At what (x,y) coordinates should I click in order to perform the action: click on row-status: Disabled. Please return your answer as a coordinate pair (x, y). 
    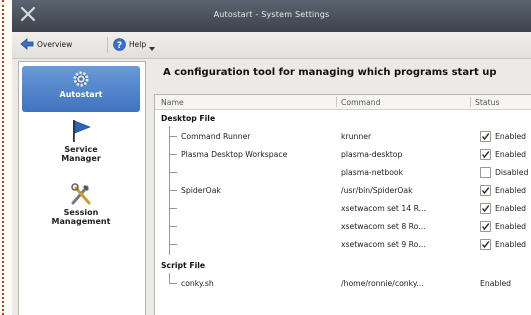
    Looking at the image, I should click on (512, 172).